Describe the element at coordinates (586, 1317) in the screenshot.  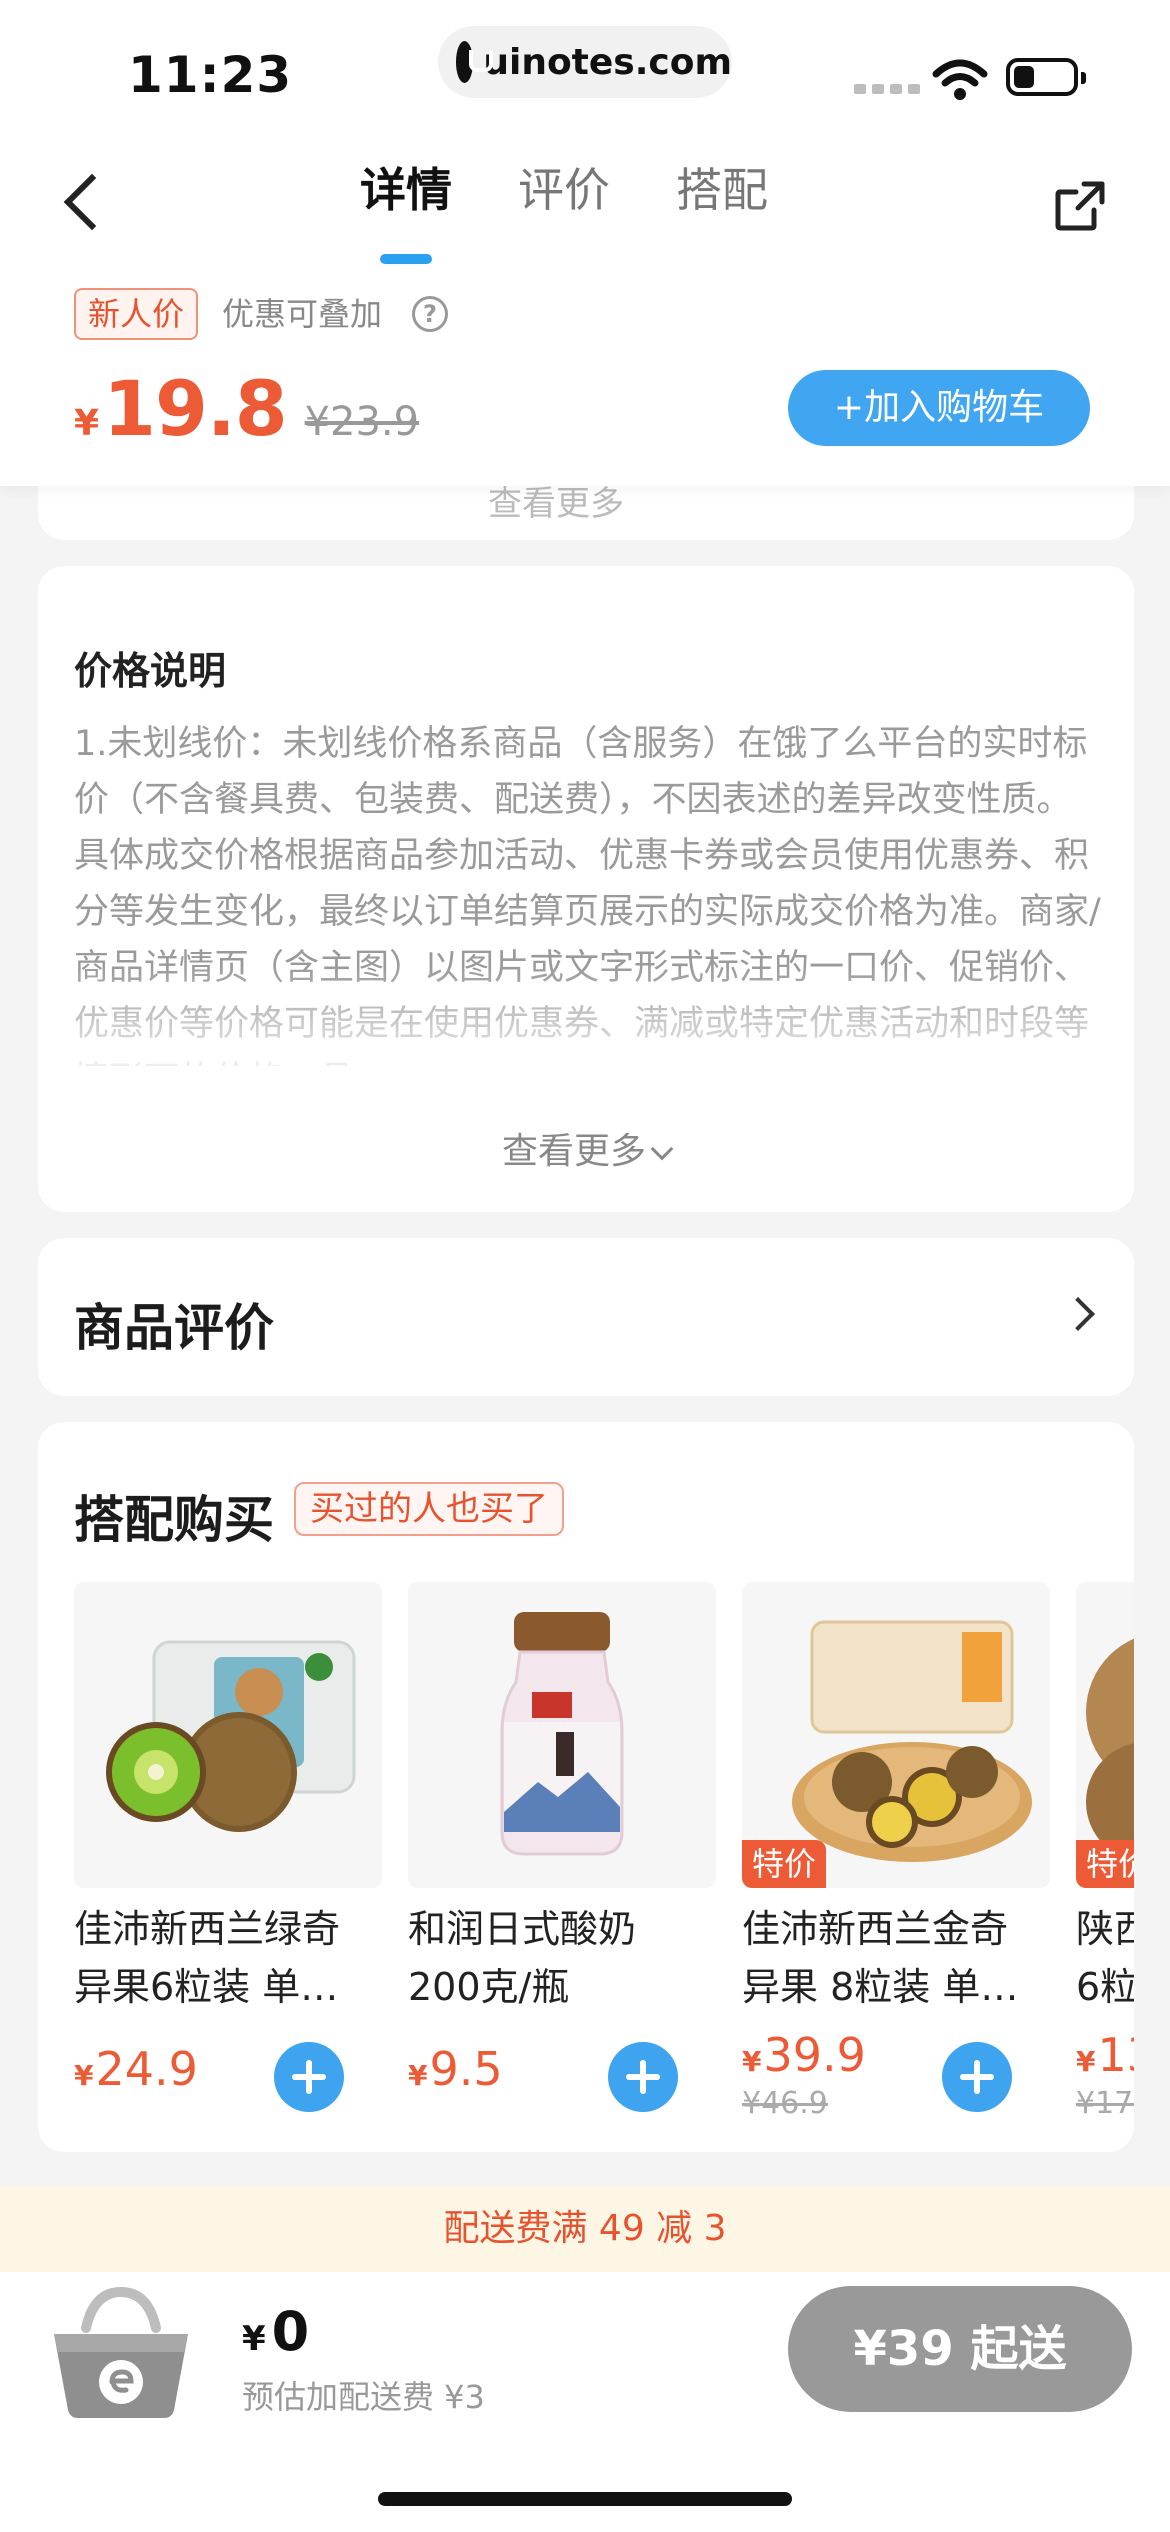
I see `product-reviews-card: 商品评价` at that location.